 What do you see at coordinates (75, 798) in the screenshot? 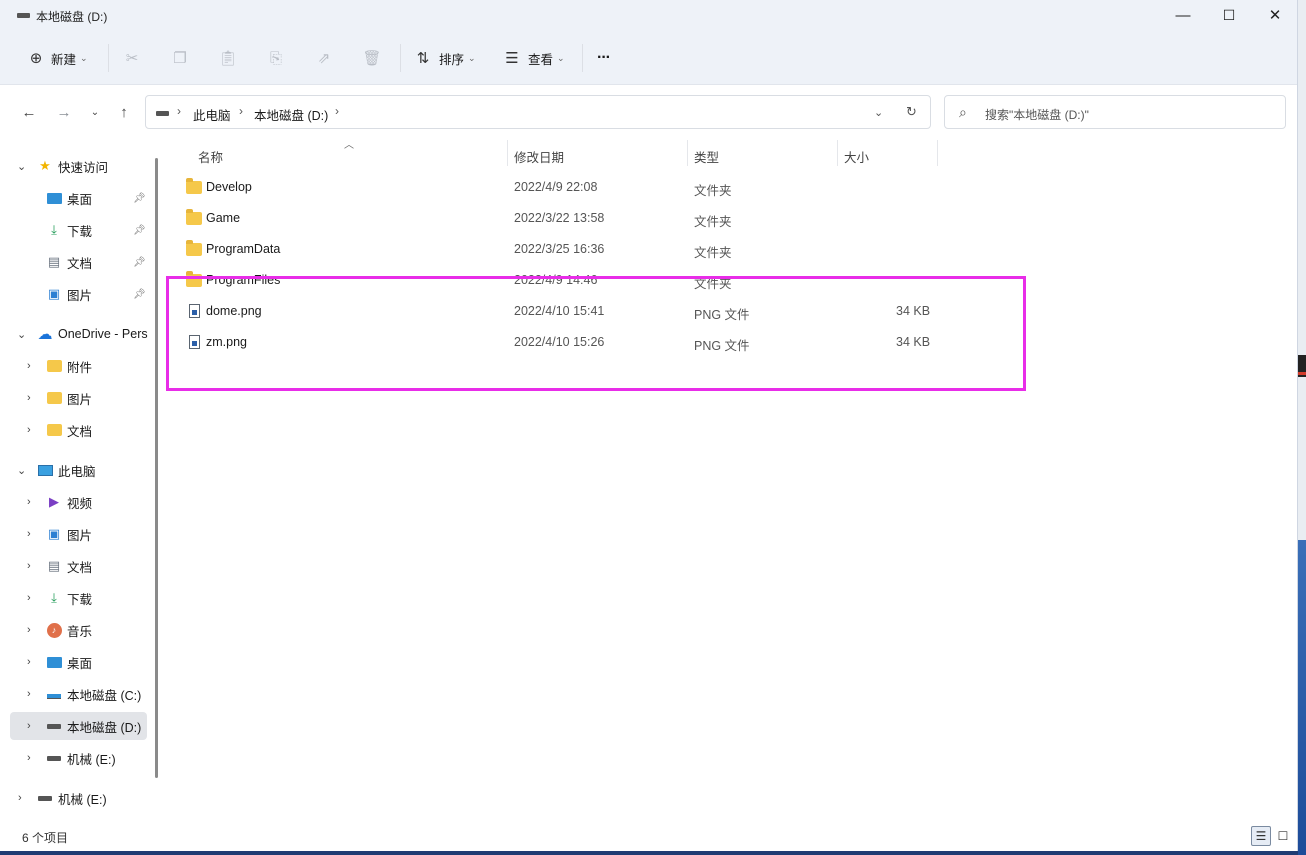
I see `sidebar-item-network-drive-e: › 机械 (E:)` at bounding box center [75, 798].